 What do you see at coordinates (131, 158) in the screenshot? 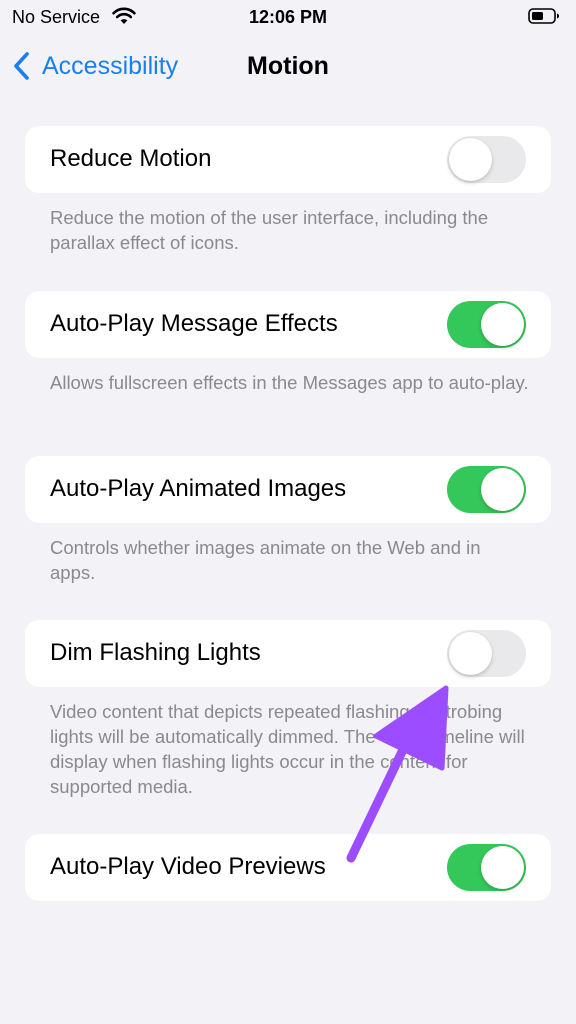
I see `setting-label: Reduce Motion` at bounding box center [131, 158].